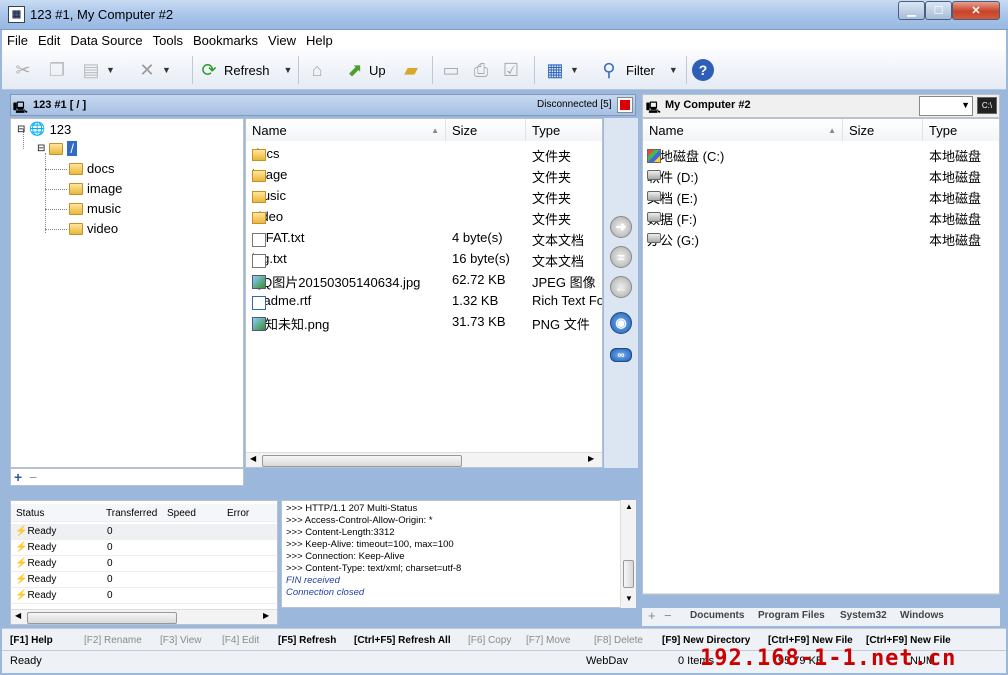  What do you see at coordinates (791, 615) in the screenshot?
I see `tab-program-files: Program Files` at bounding box center [791, 615].